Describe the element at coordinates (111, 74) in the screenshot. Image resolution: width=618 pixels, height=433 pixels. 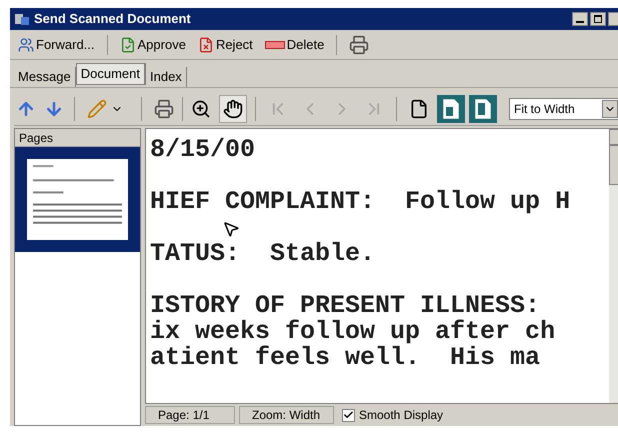
I see `tab: Document` at that location.